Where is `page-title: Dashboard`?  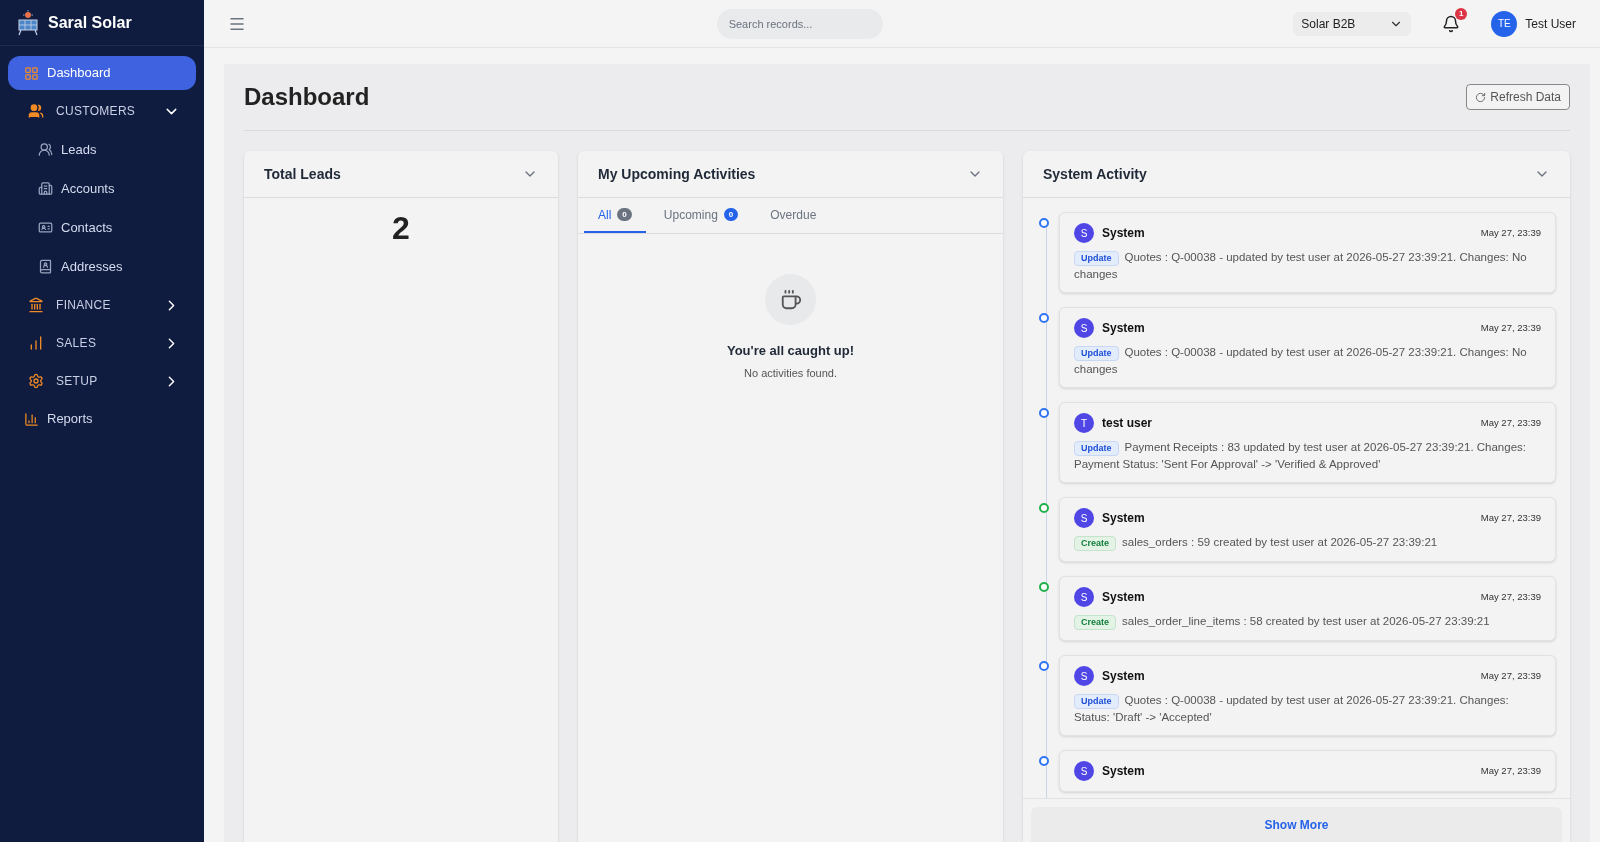
page-title: Dashboard is located at coordinates (307, 97).